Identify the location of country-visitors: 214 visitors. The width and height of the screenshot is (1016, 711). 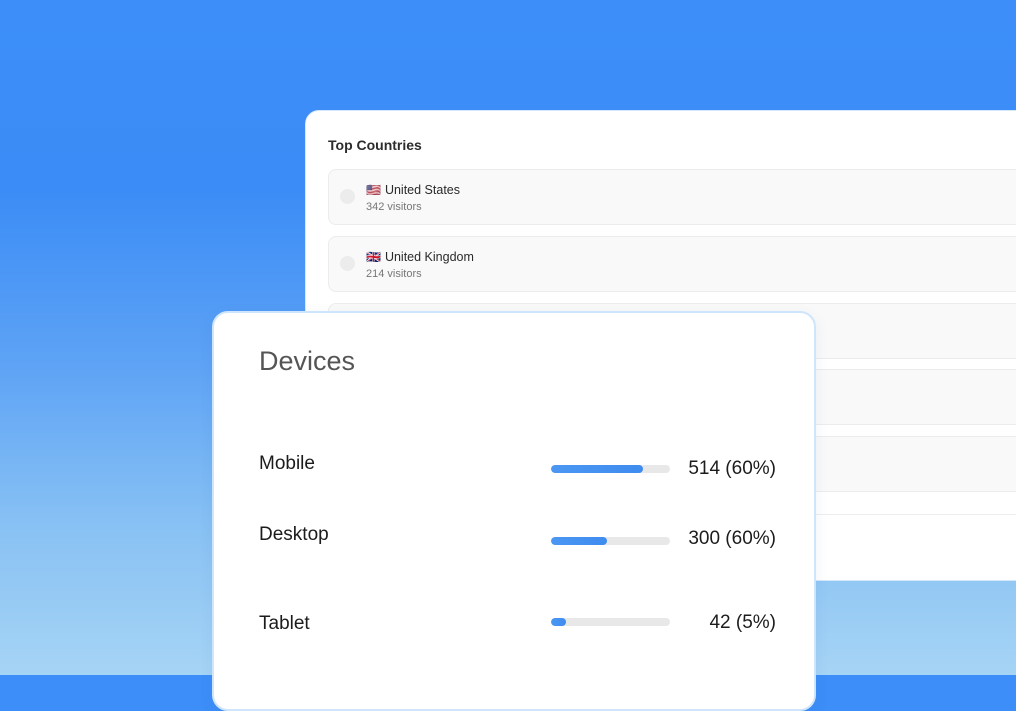
(394, 274).